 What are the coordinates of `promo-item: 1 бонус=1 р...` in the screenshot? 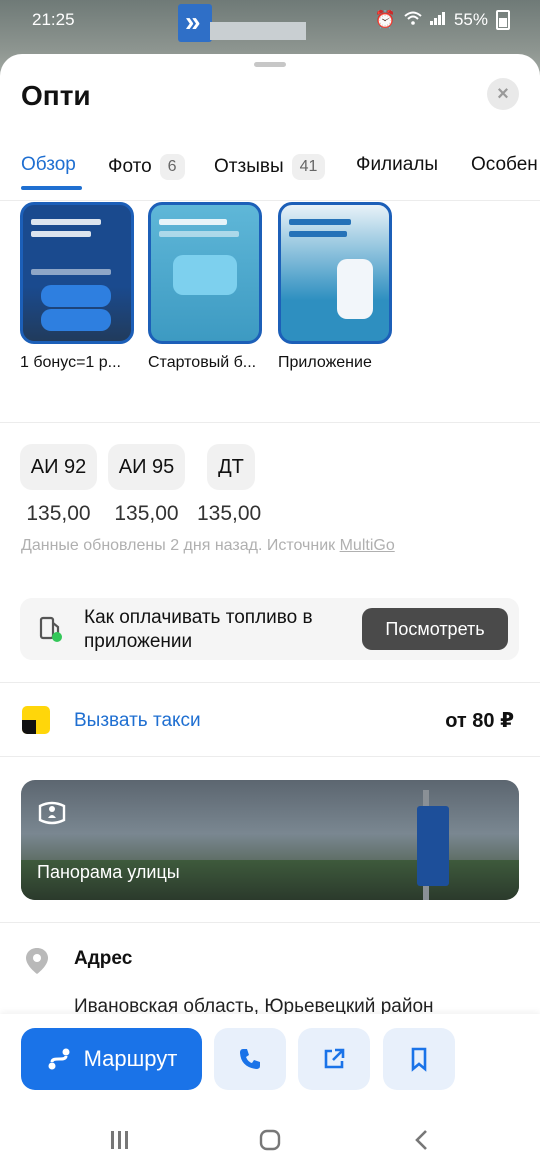 It's located at (77, 287).